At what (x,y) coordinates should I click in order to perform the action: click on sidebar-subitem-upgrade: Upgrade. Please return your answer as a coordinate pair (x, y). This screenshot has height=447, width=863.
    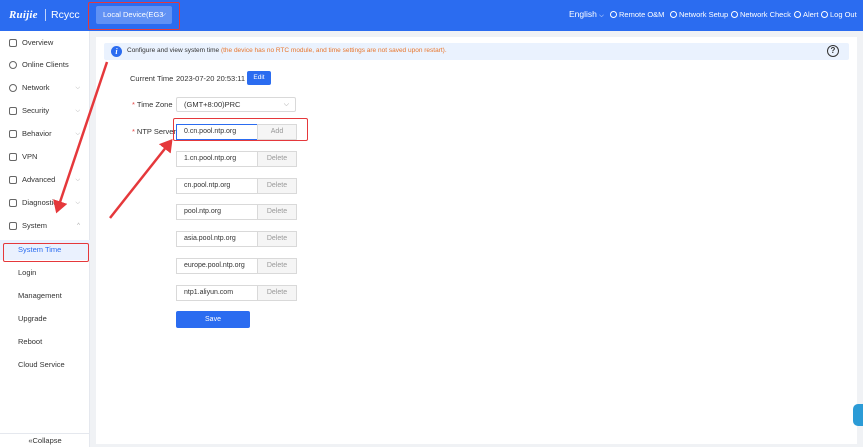
    Looking at the image, I should click on (45, 319).